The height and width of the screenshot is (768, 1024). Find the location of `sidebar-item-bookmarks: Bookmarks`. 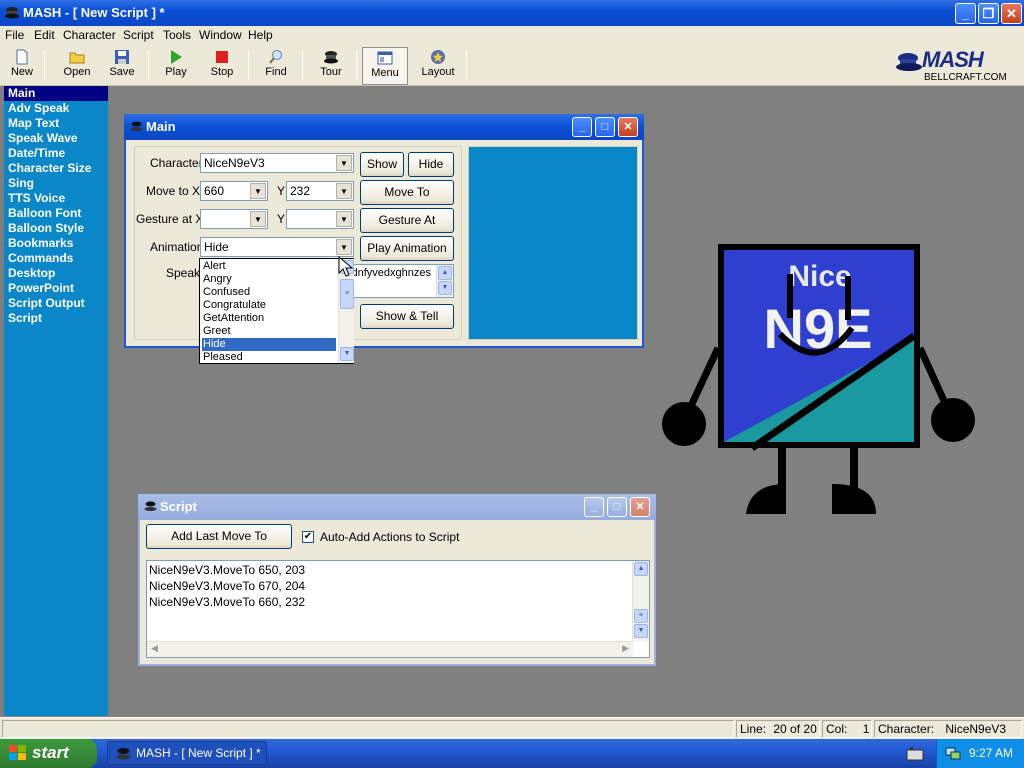

sidebar-item-bookmarks: Bookmarks is located at coordinates (56, 243).